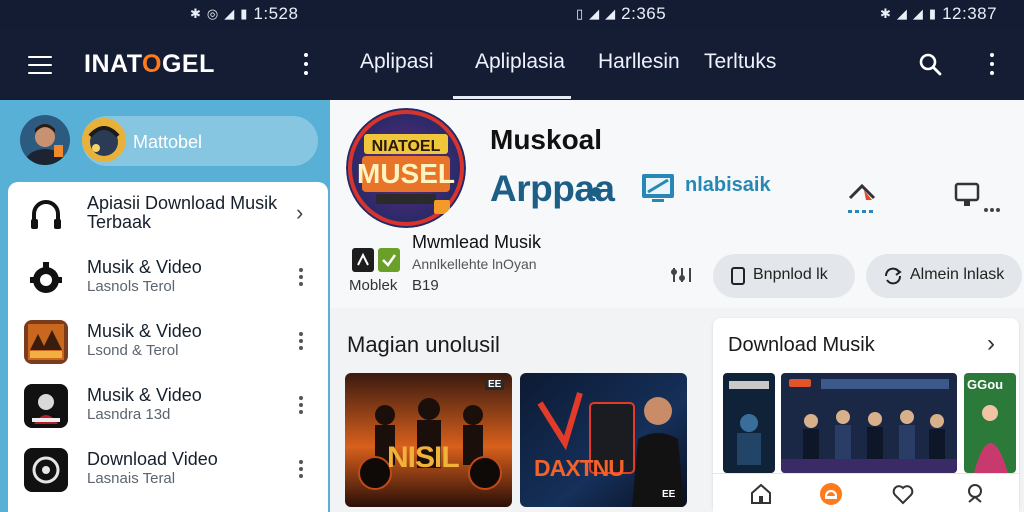 This screenshot has width=1024, height=512. I want to click on status-time: 2:365, so click(644, 13).